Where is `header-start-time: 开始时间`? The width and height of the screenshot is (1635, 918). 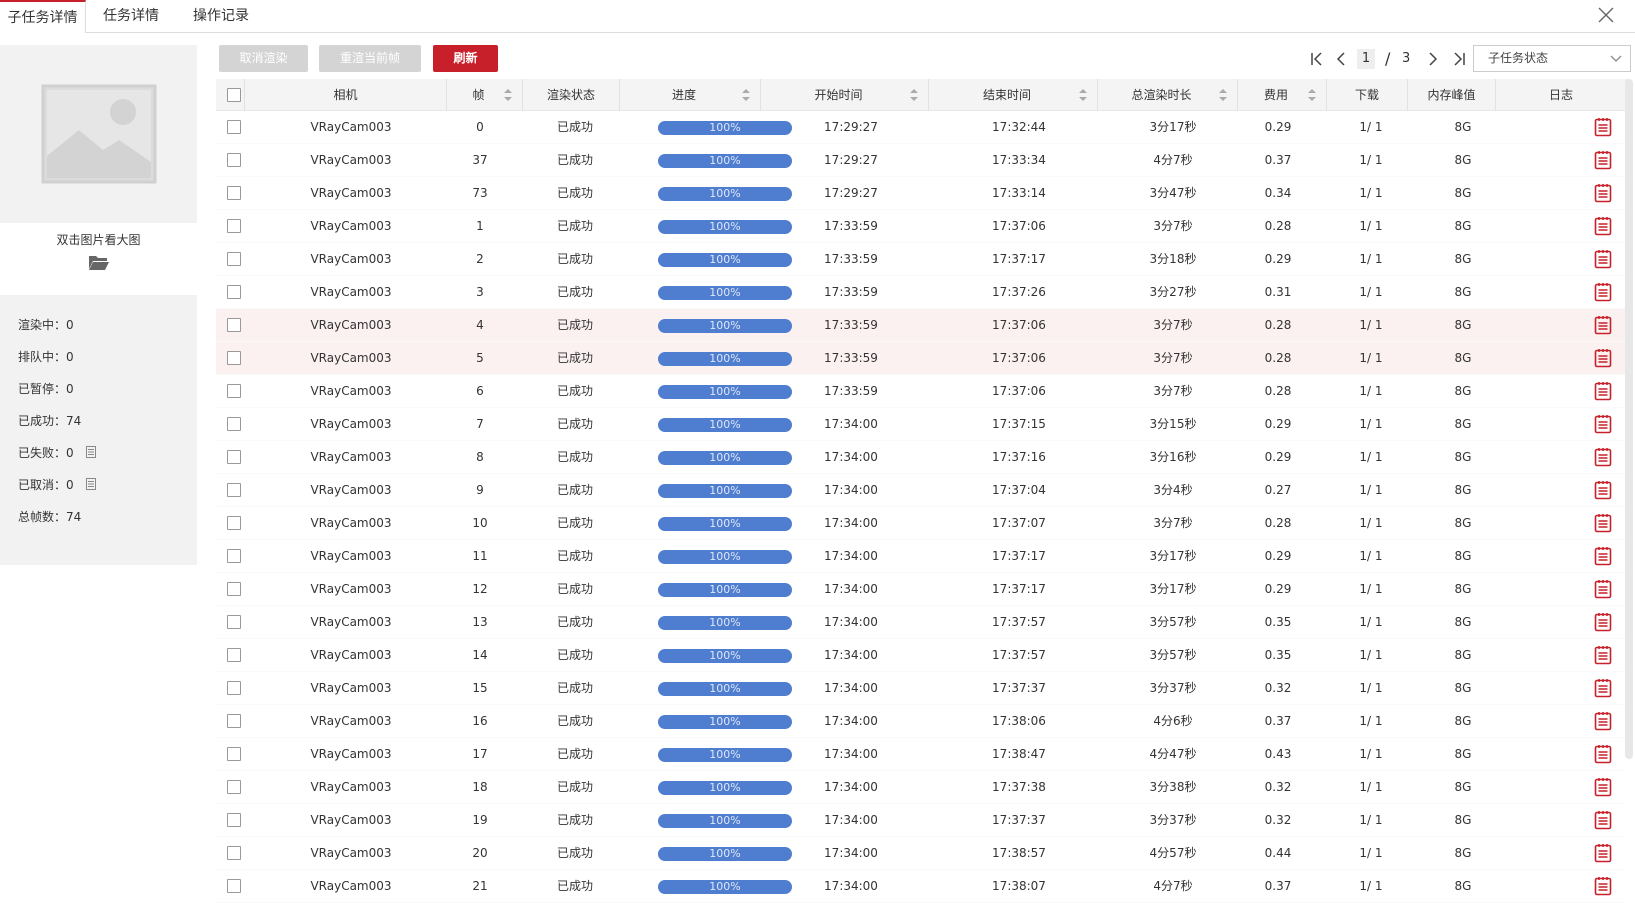 header-start-time: 开始时间 is located at coordinates (845, 95).